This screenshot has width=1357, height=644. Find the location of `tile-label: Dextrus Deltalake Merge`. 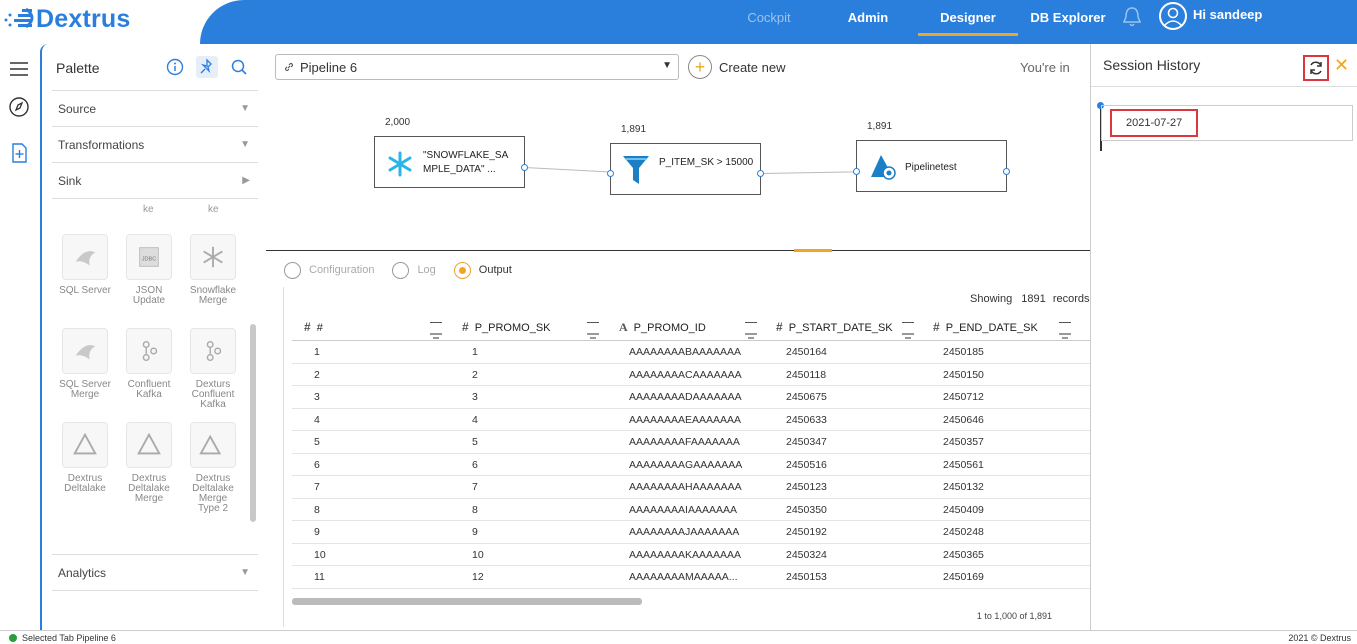

tile-label: Dextrus Deltalake Merge is located at coordinates (149, 488).